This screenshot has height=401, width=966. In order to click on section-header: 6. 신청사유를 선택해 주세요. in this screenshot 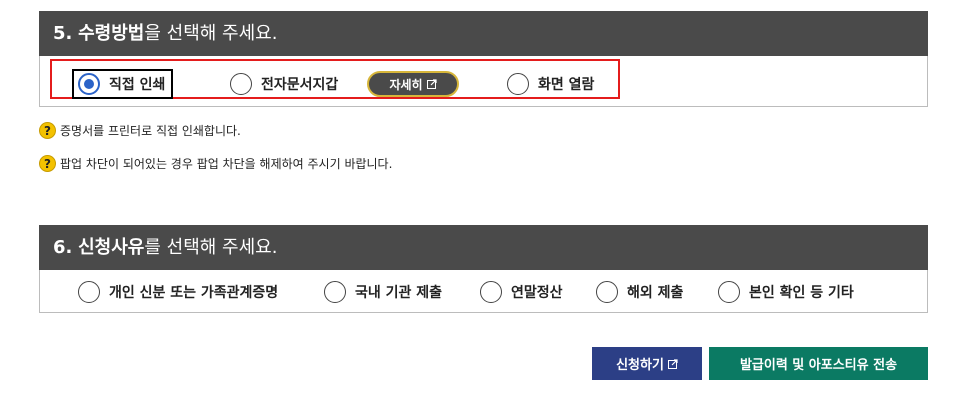, I will do `click(483, 247)`.